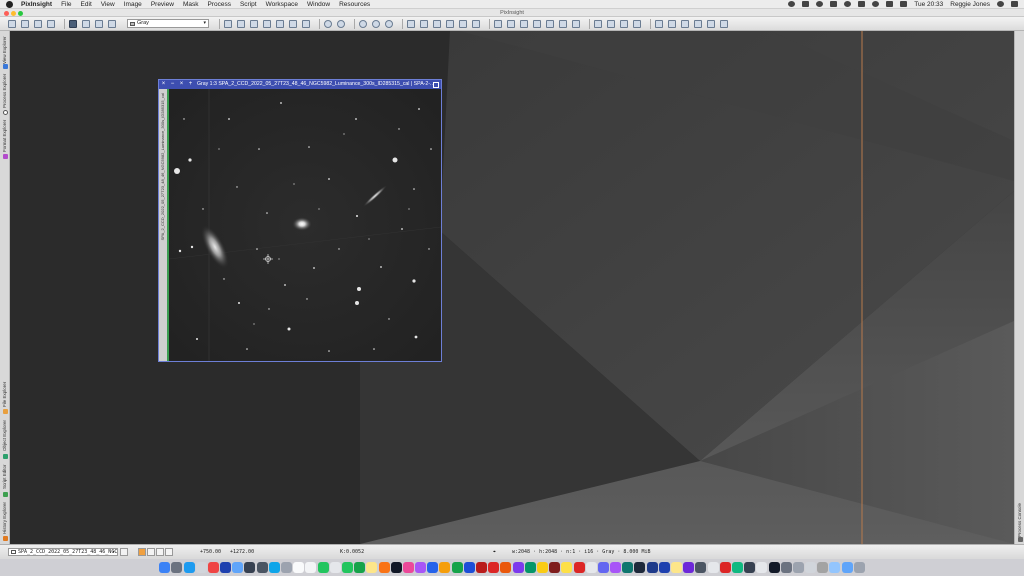 Image resolution: width=1024 pixels, height=576 pixels. I want to click on tab-view-explorer: View Explorer, so click(5, 50).